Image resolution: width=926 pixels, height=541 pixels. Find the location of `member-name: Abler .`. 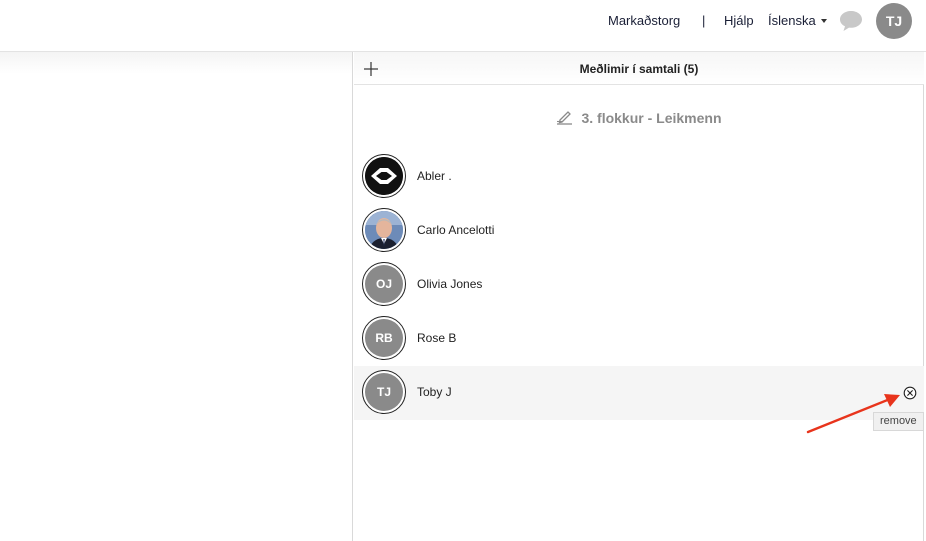

member-name: Abler . is located at coordinates (434, 176).